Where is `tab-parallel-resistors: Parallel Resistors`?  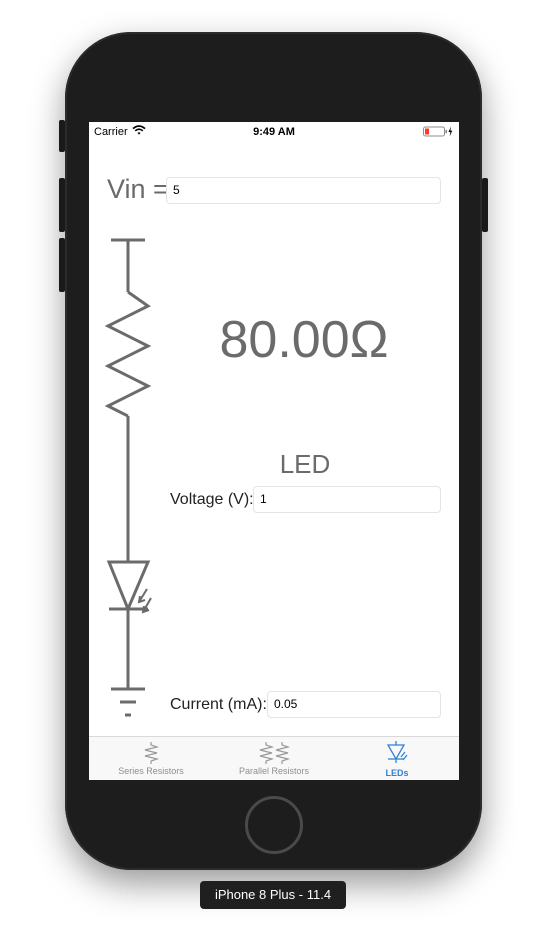
tab-parallel-resistors: Parallel Resistors is located at coordinates (274, 758).